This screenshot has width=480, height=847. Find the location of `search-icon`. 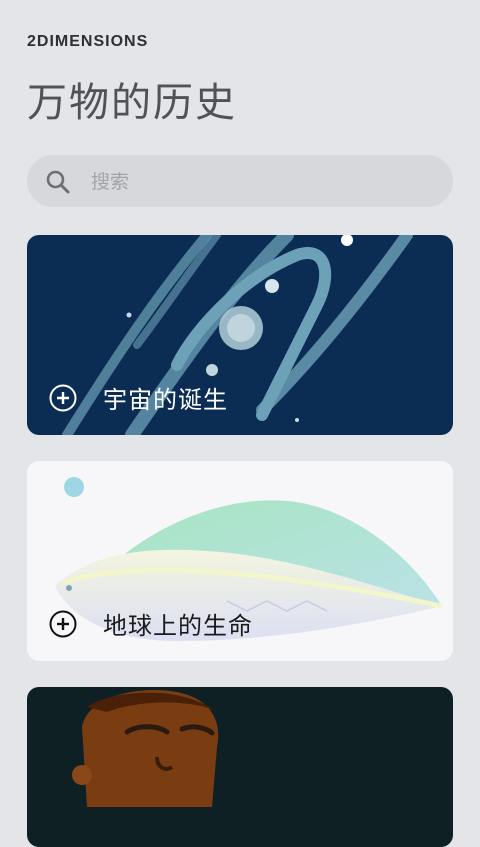

search-icon is located at coordinates (58, 182).